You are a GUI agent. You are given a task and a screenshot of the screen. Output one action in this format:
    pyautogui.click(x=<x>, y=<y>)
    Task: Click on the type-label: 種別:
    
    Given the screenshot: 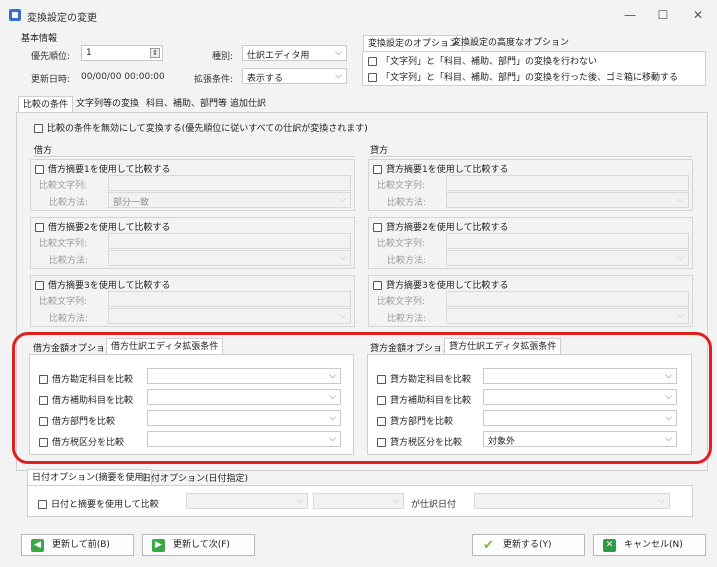 What is the action you would take?
    pyautogui.click(x=223, y=57)
    